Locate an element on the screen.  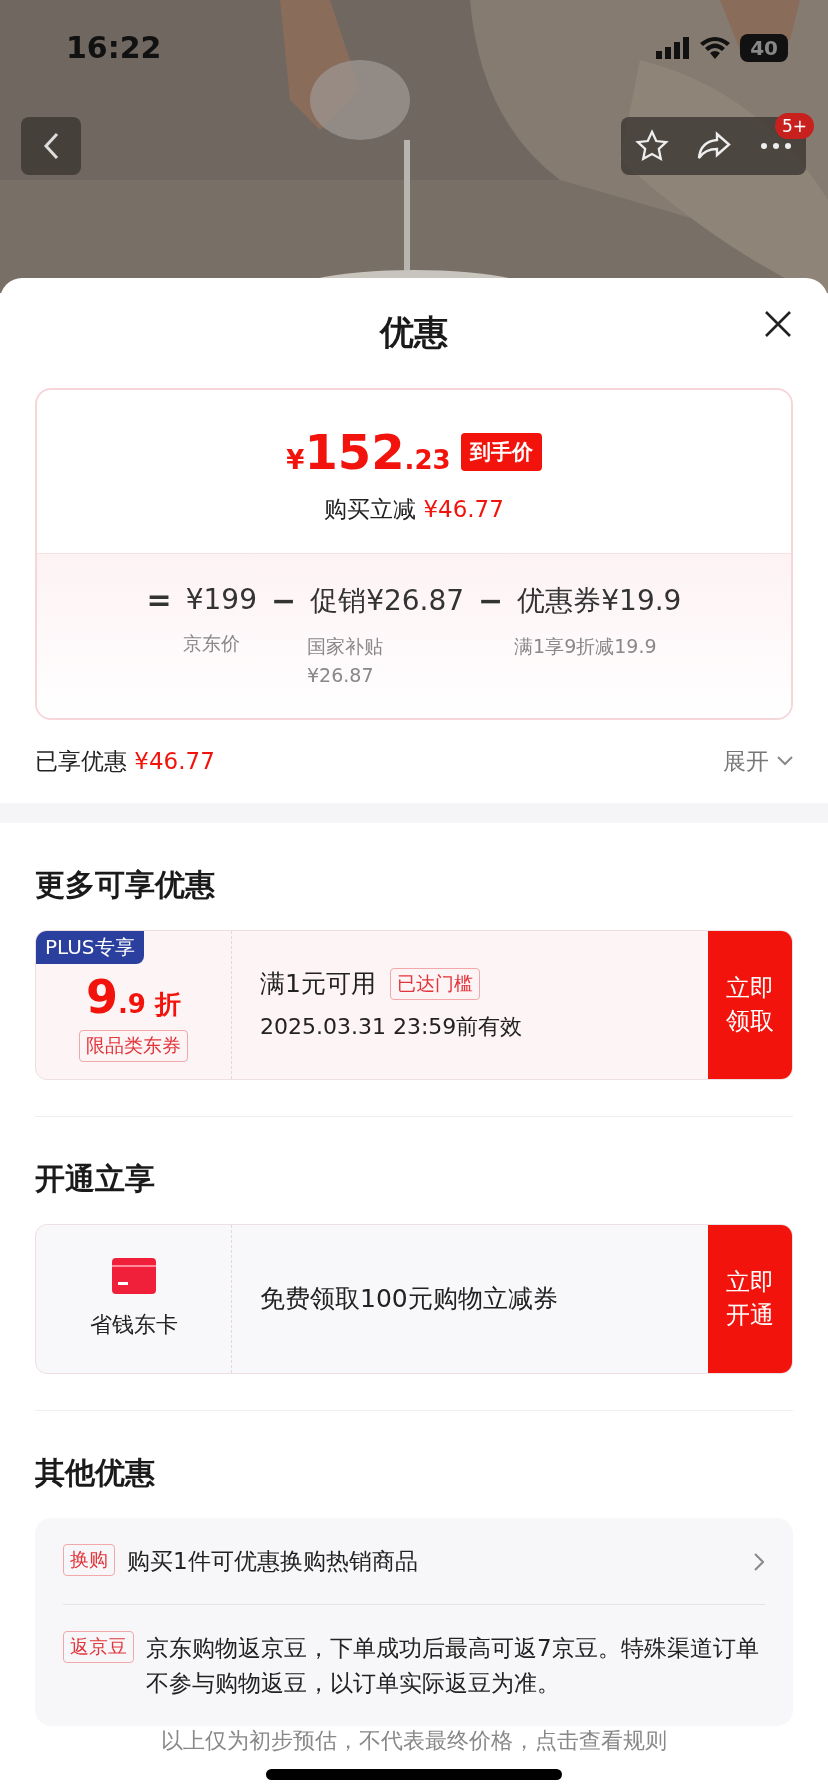
price-component: 促销¥26.87 is located at coordinates (387, 600).